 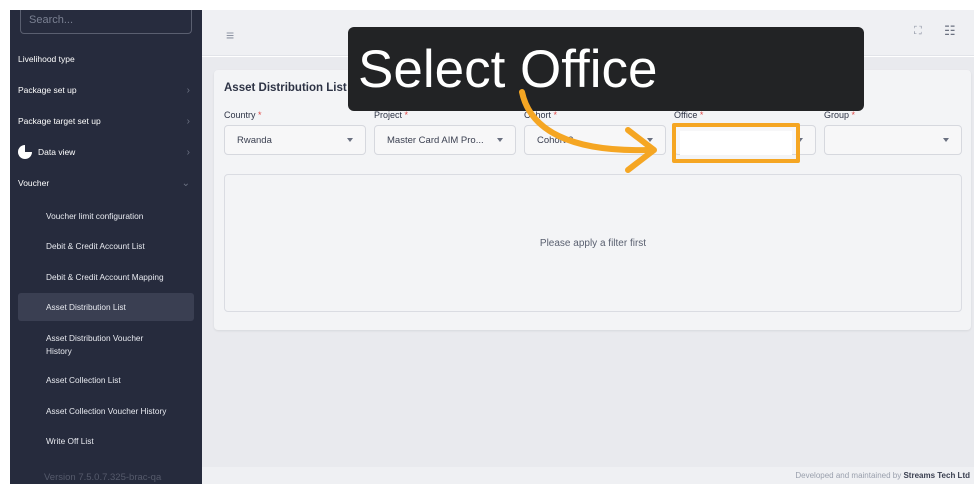 I want to click on sidebar-item-data-view: Data view ›, so click(x=106, y=152).